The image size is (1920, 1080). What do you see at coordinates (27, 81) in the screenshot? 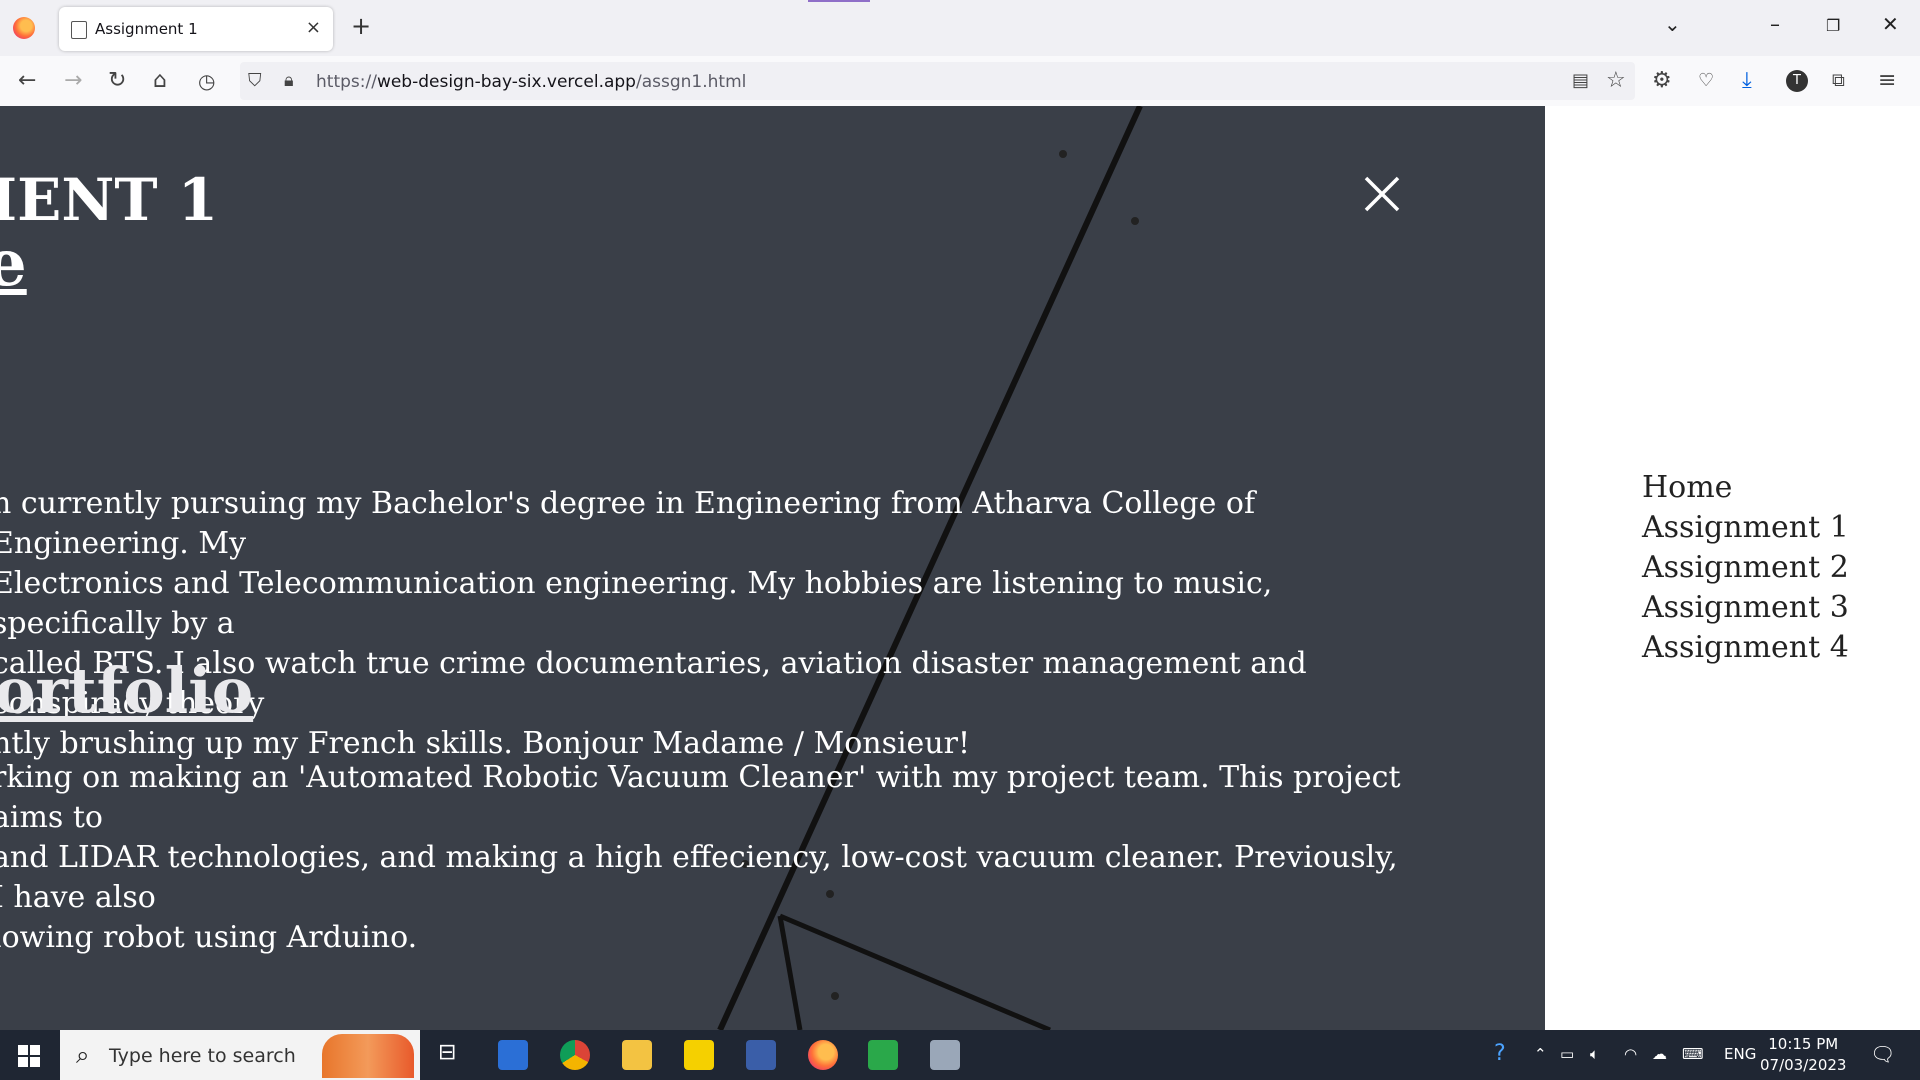
I see `back-icon: ←` at bounding box center [27, 81].